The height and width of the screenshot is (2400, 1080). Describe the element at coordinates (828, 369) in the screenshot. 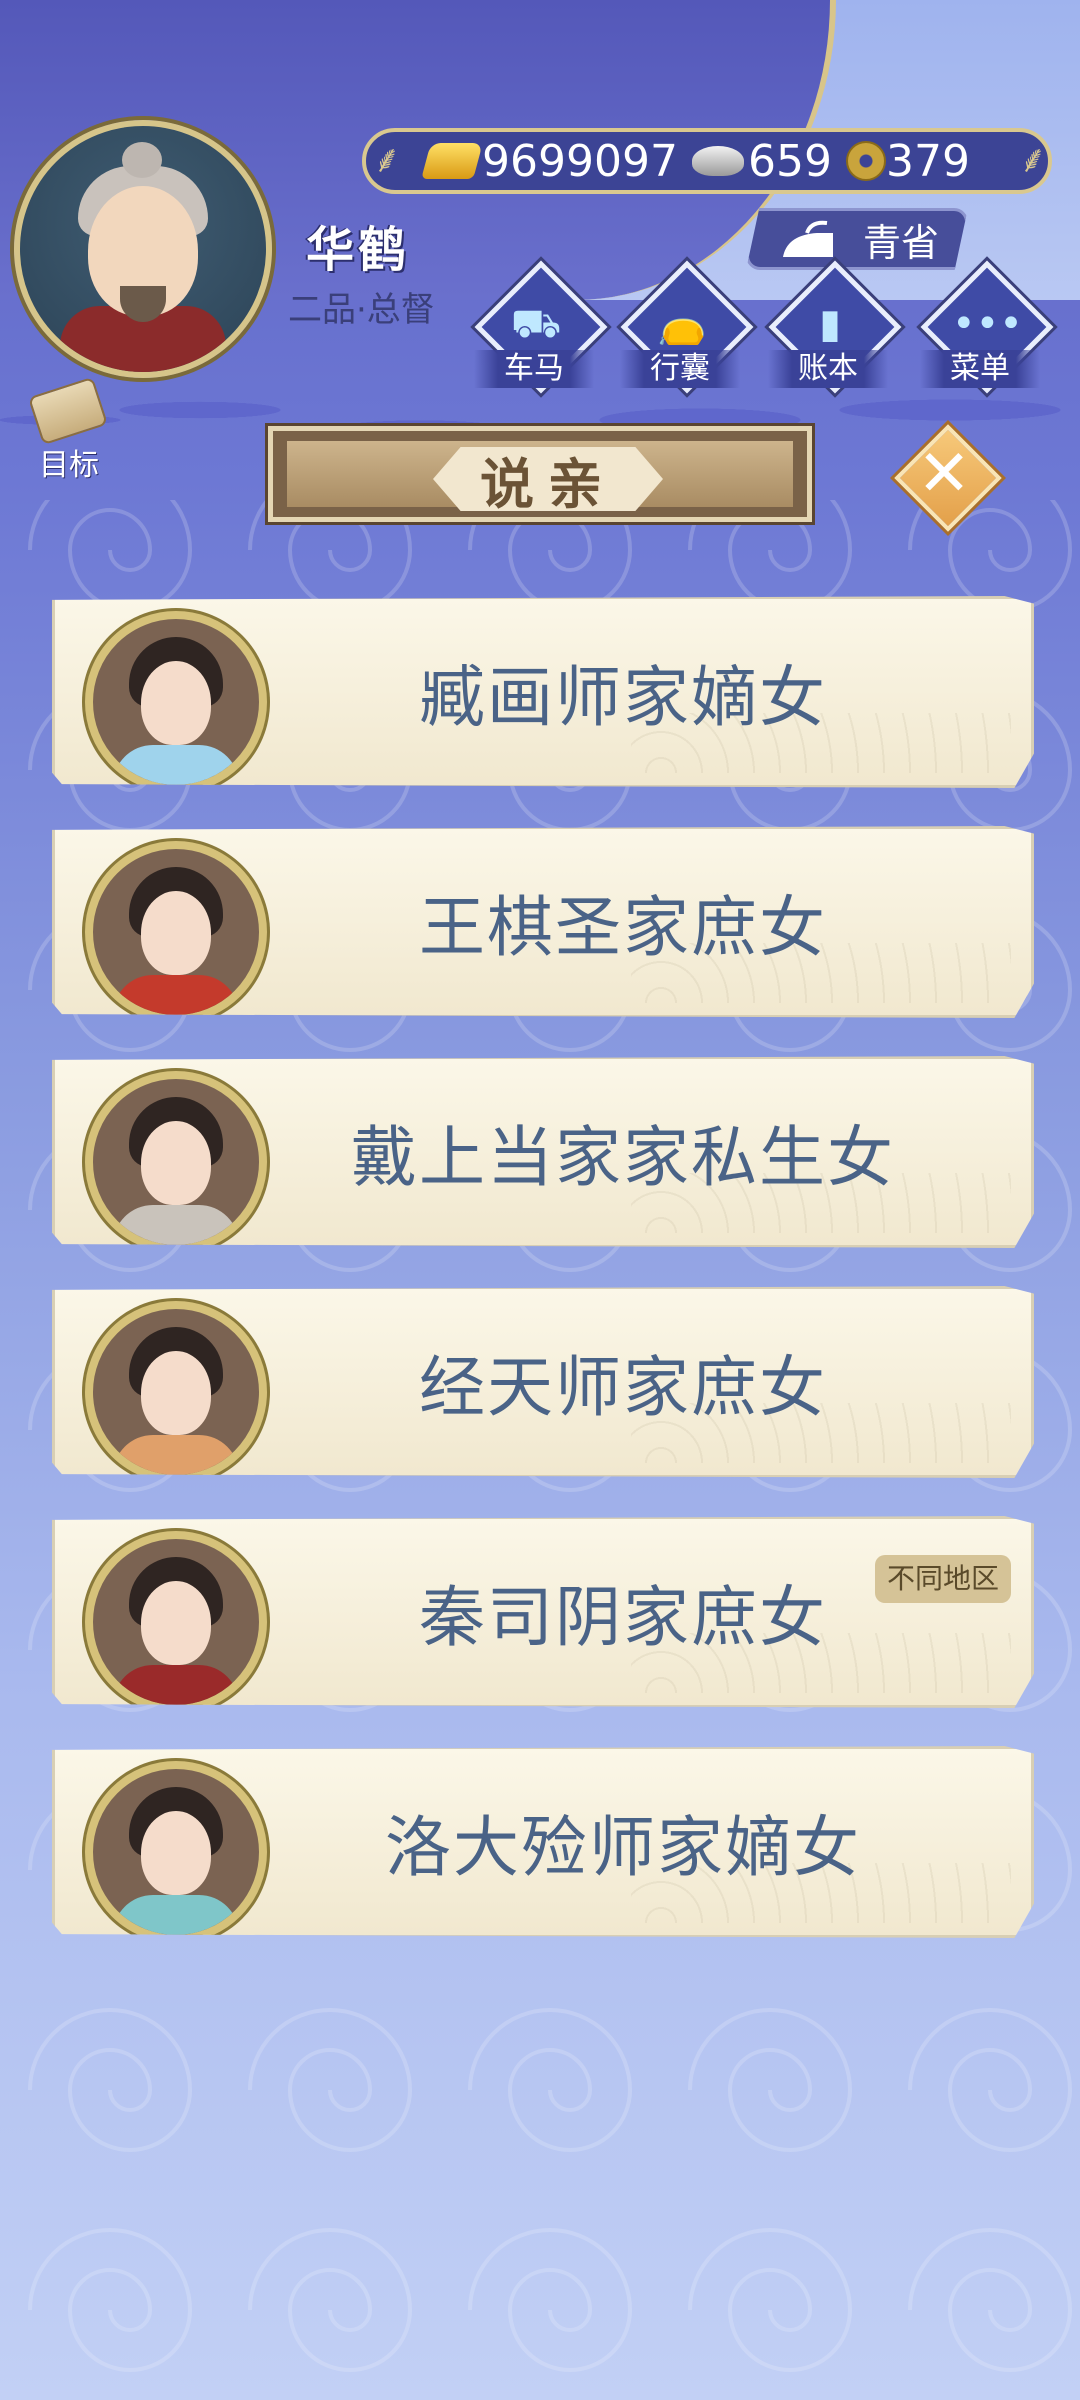

I see `menu-ledger-label: 账本` at that location.